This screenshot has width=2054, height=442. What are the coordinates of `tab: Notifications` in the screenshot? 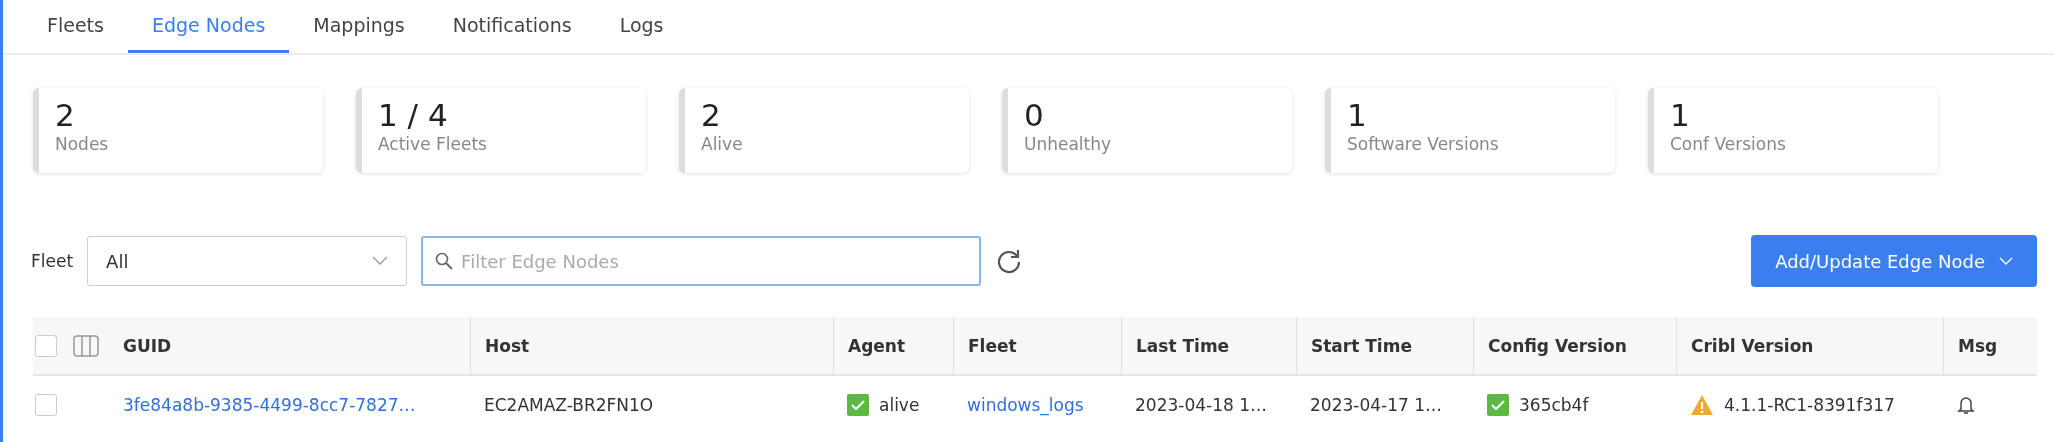 It's located at (512, 26).